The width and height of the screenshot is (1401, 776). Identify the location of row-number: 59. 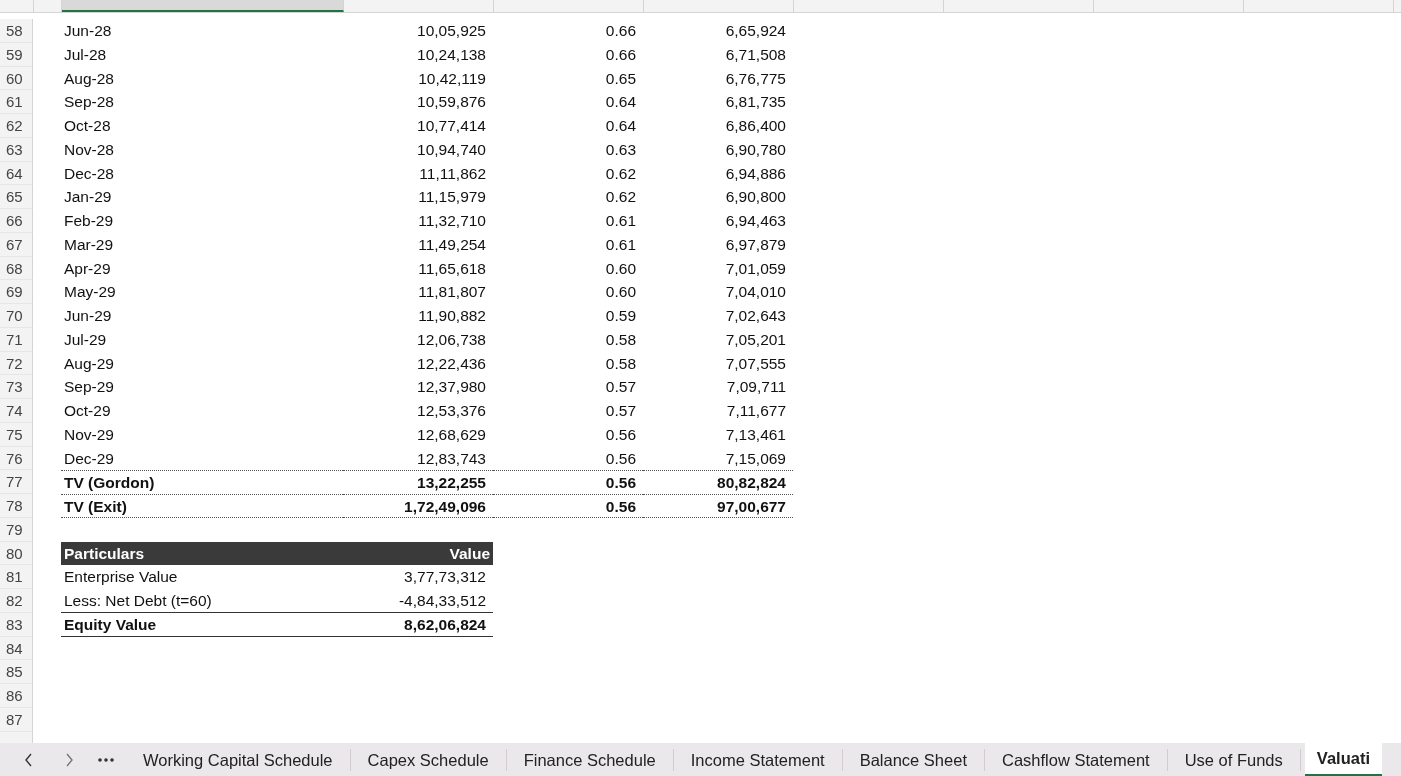
(16, 54).